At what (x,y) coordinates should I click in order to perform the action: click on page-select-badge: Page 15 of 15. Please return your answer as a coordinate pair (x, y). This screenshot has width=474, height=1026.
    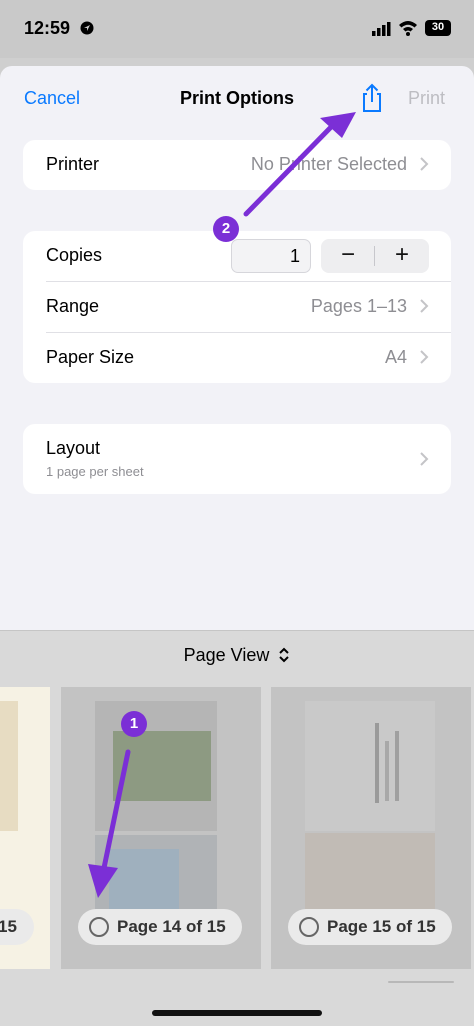
    Looking at the image, I should click on (370, 927).